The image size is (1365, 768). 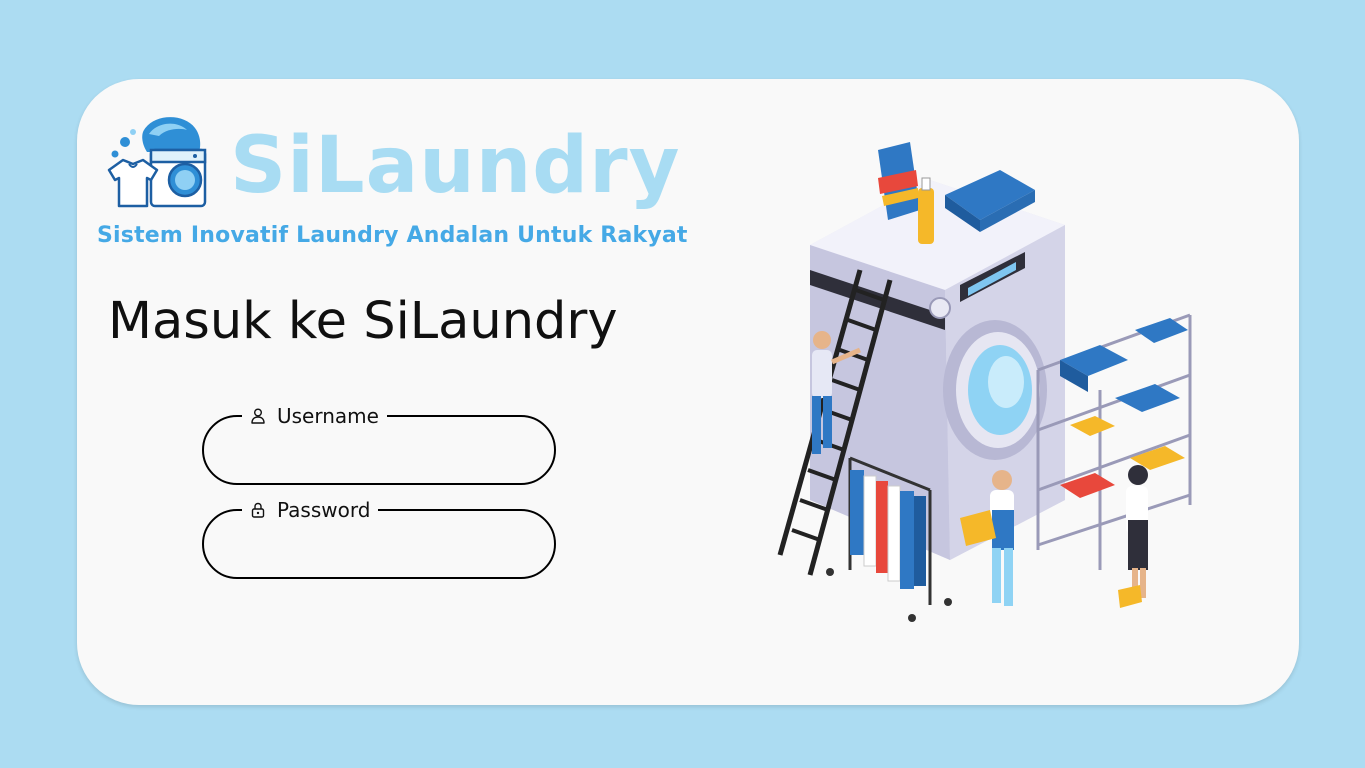 I want to click on user-icon, so click(x=258, y=416).